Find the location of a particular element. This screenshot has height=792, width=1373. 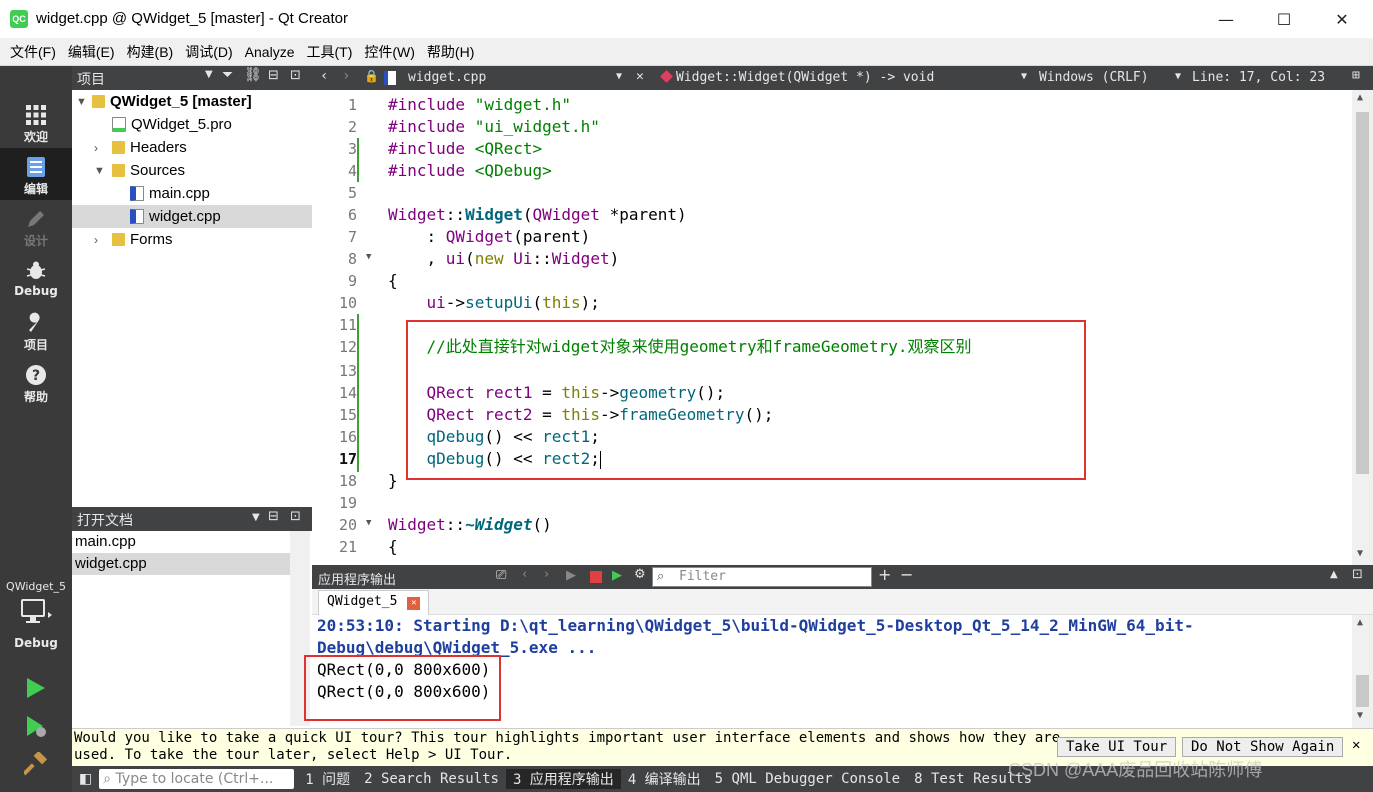

line-number: 5 is located at coordinates (352, 193).